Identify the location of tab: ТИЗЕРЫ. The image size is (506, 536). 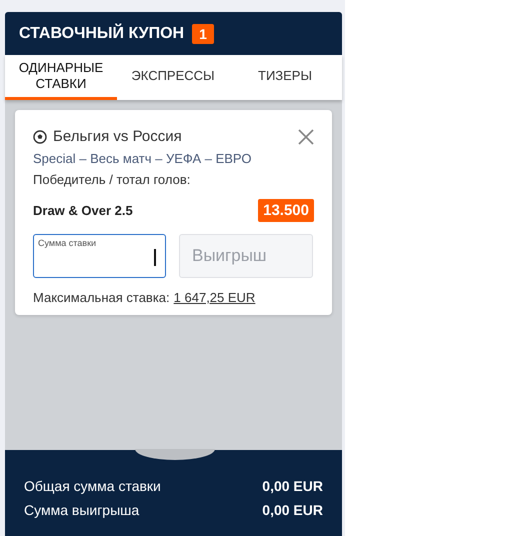
(285, 77).